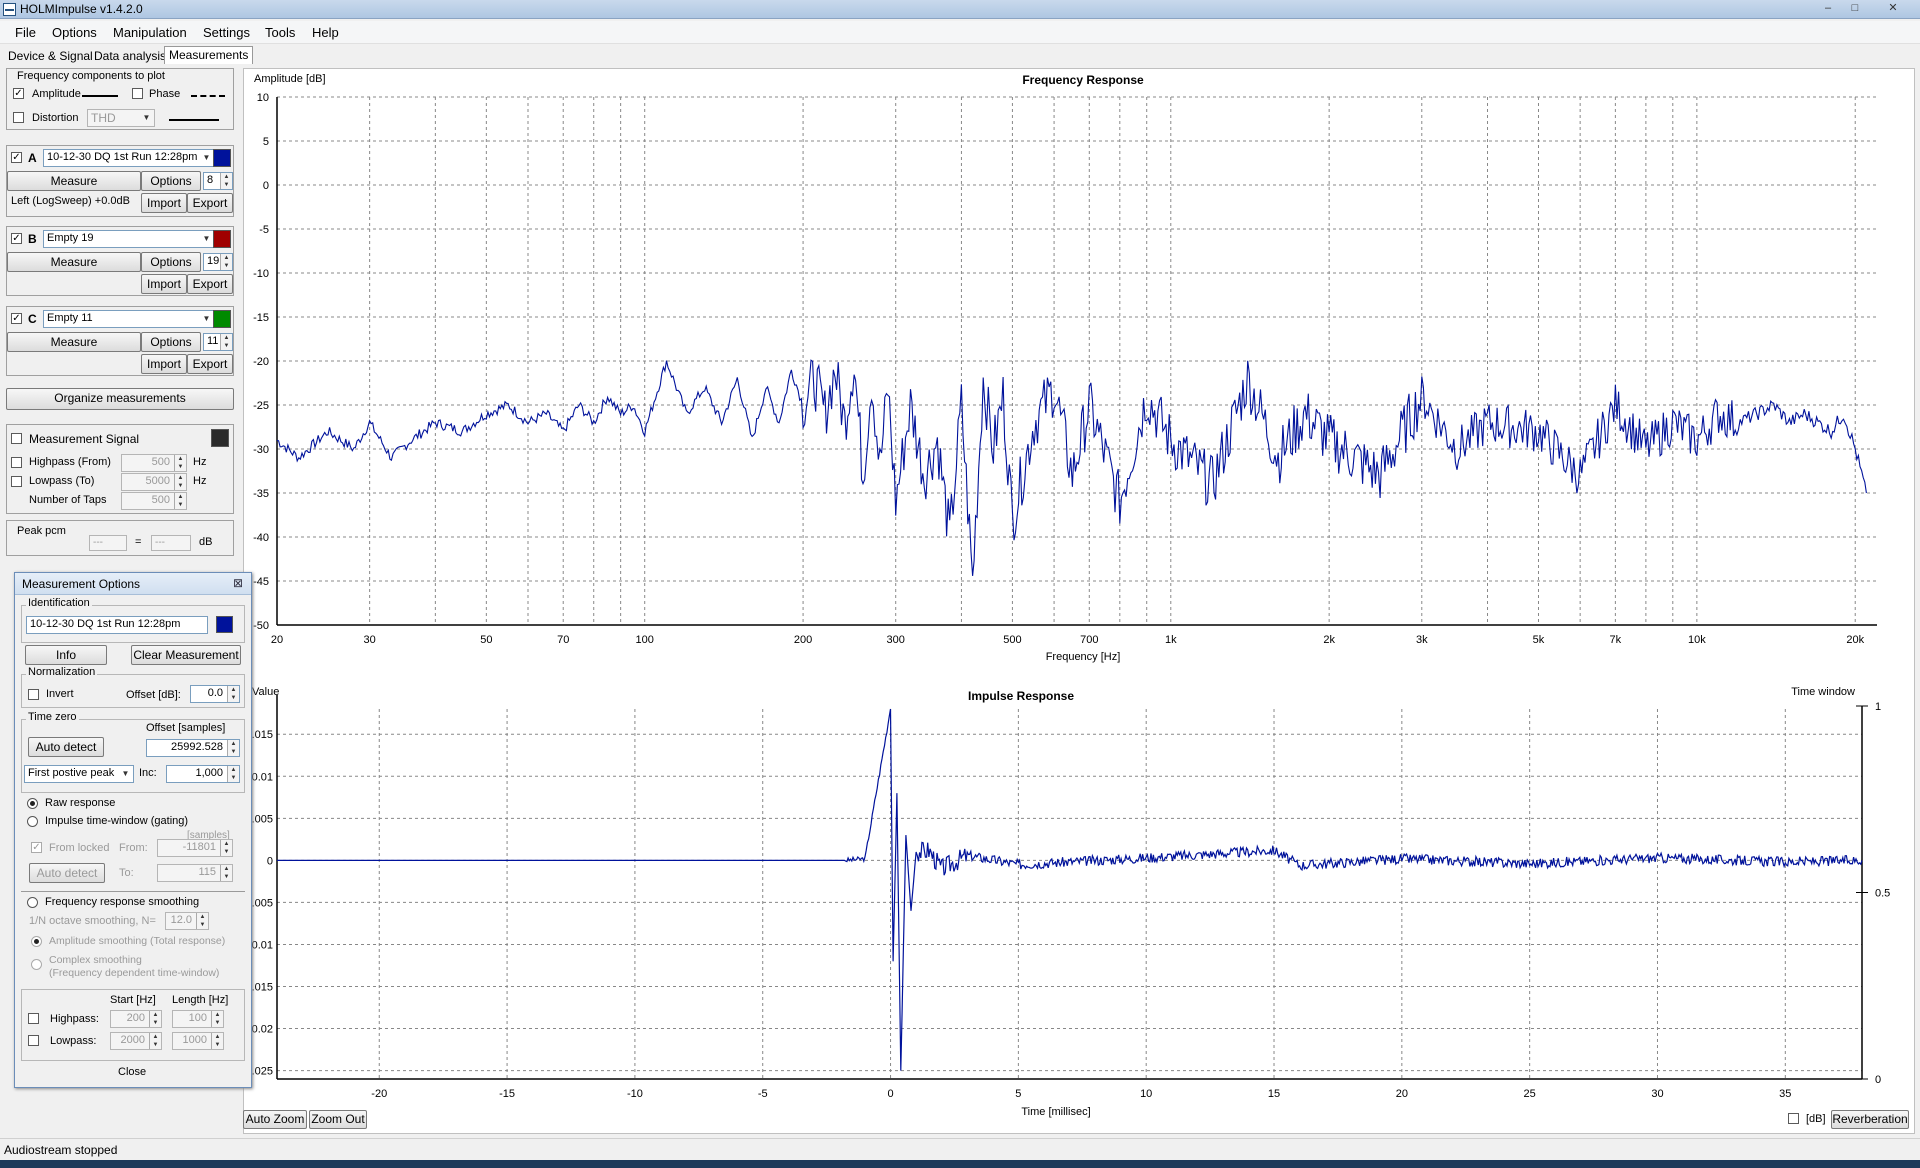  What do you see at coordinates (1855, 8) in the screenshot?
I see `maximize-button: □` at bounding box center [1855, 8].